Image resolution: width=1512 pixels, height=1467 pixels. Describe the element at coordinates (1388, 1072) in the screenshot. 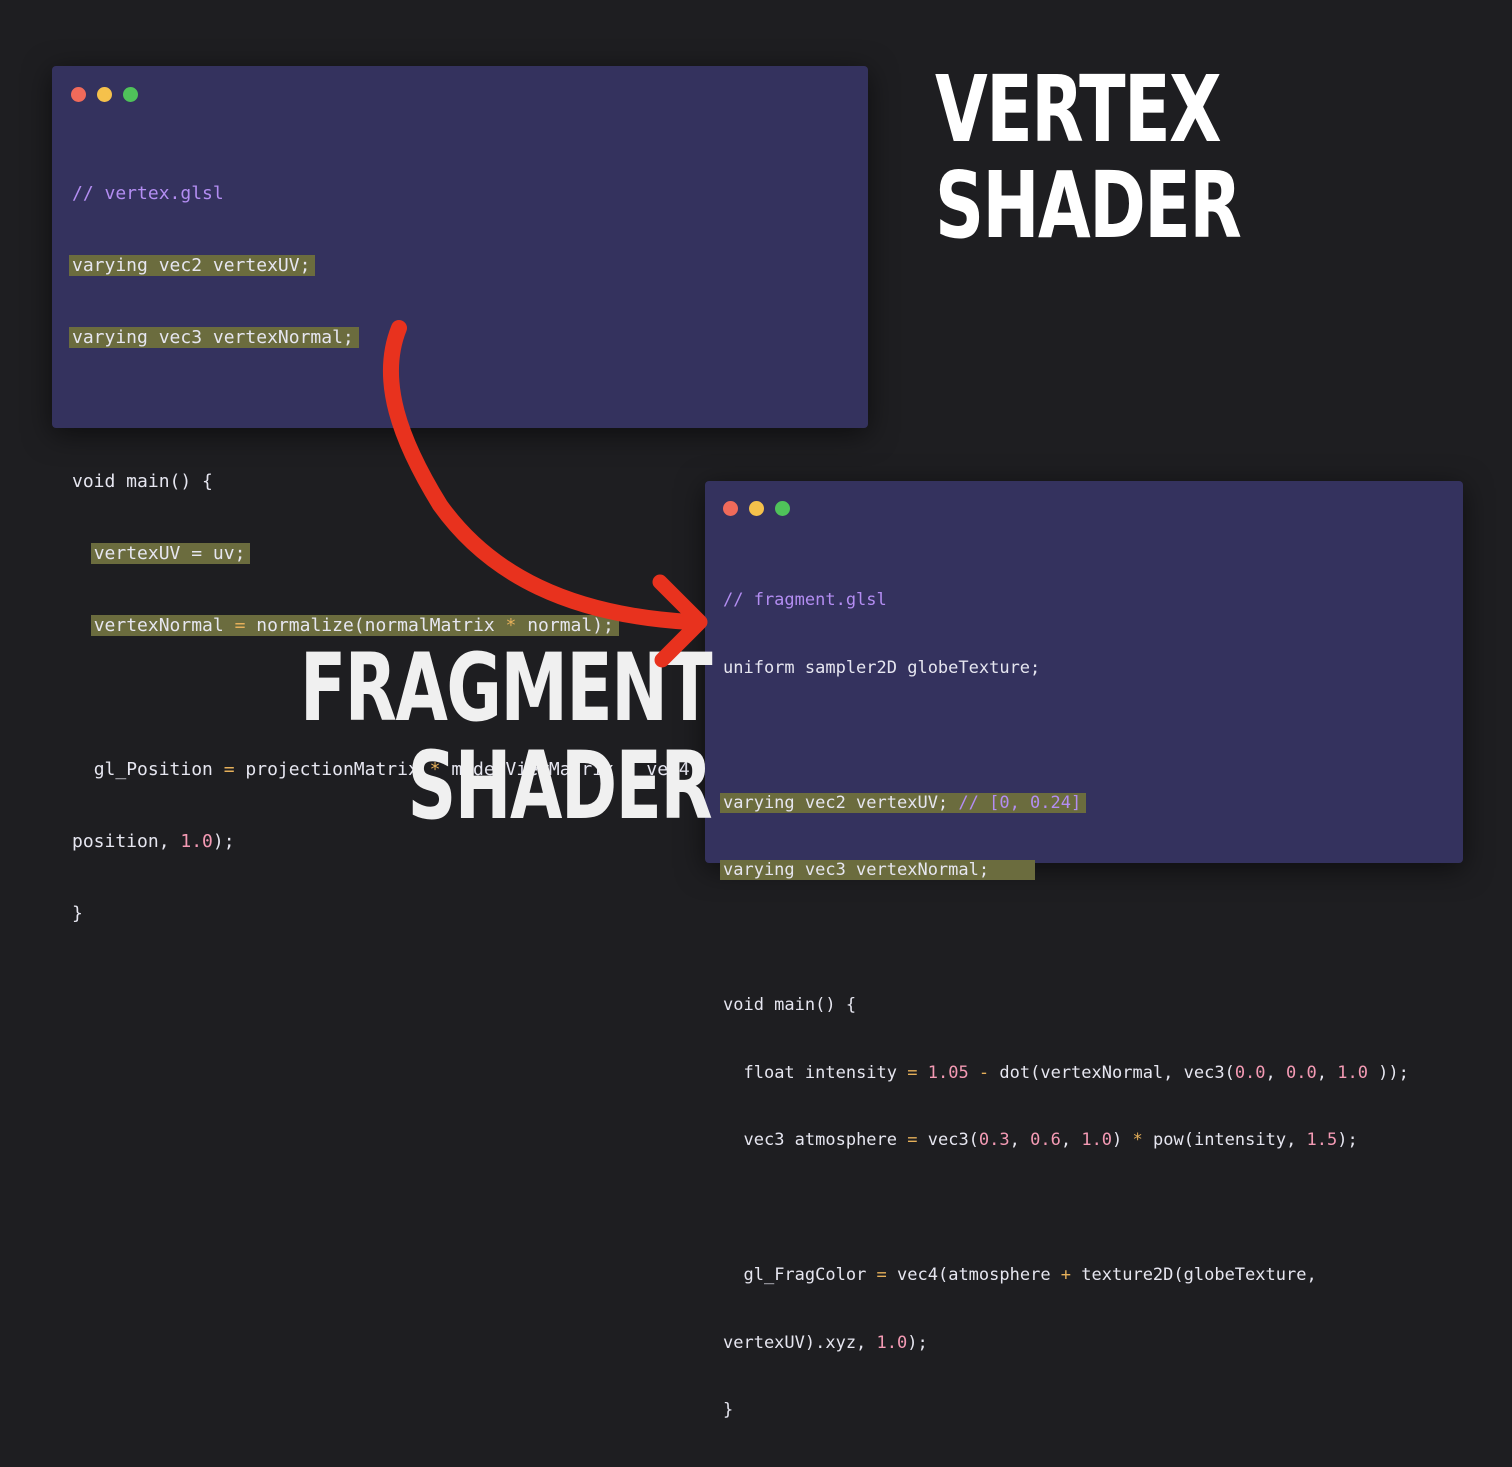

I see `code-token: ));` at that location.